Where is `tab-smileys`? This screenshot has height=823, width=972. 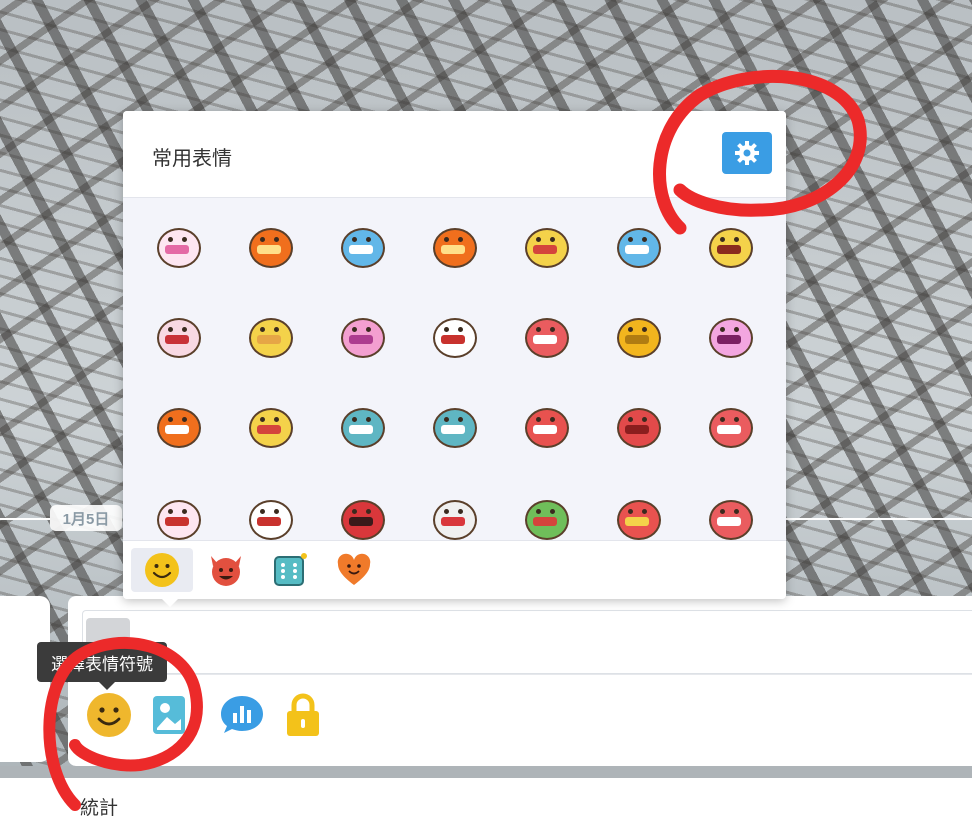
tab-smileys is located at coordinates (162, 570).